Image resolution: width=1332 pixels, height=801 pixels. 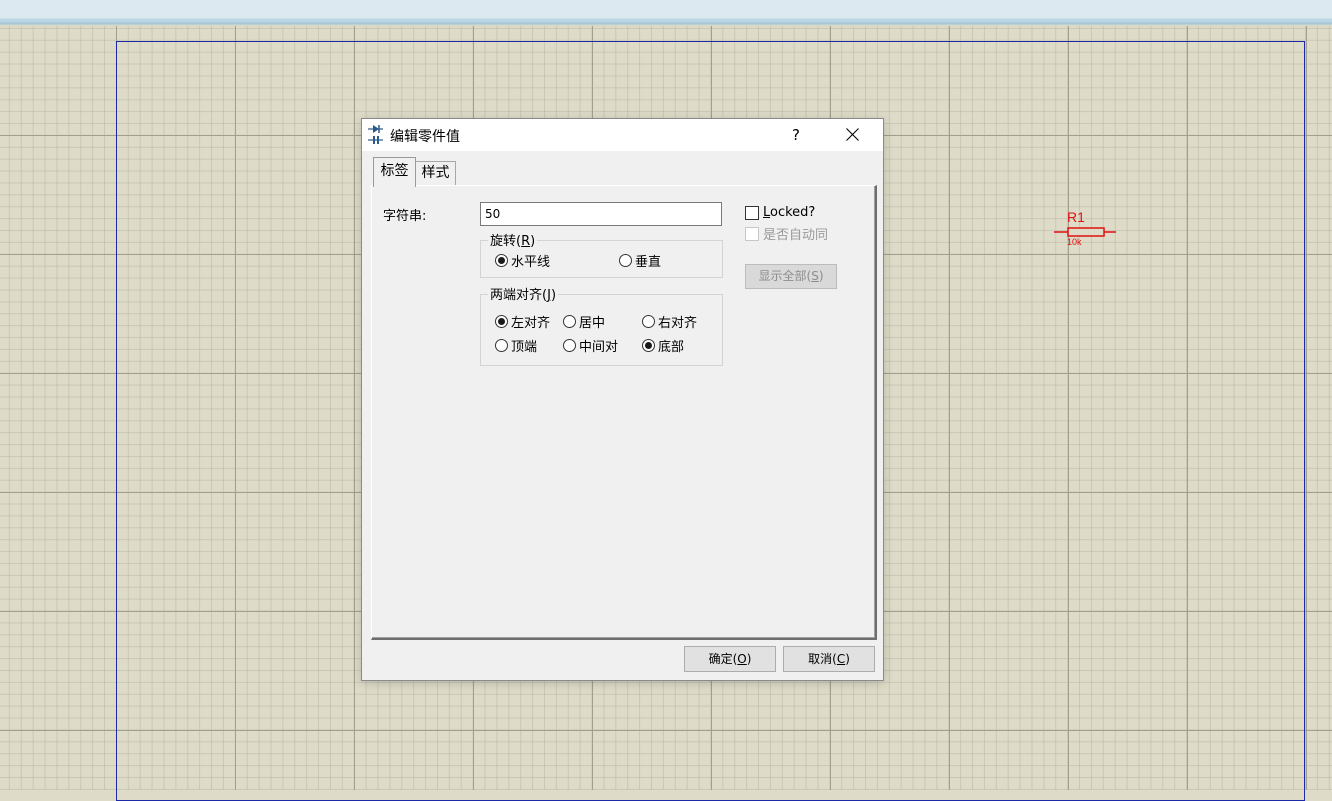 What do you see at coordinates (789, 212) in the screenshot?
I see `locked-label: Locked?` at bounding box center [789, 212].